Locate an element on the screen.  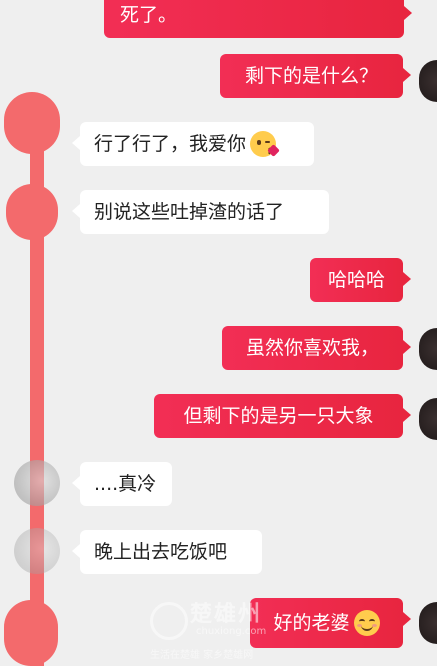
message-text: 哈哈哈 is located at coordinates (356, 279).